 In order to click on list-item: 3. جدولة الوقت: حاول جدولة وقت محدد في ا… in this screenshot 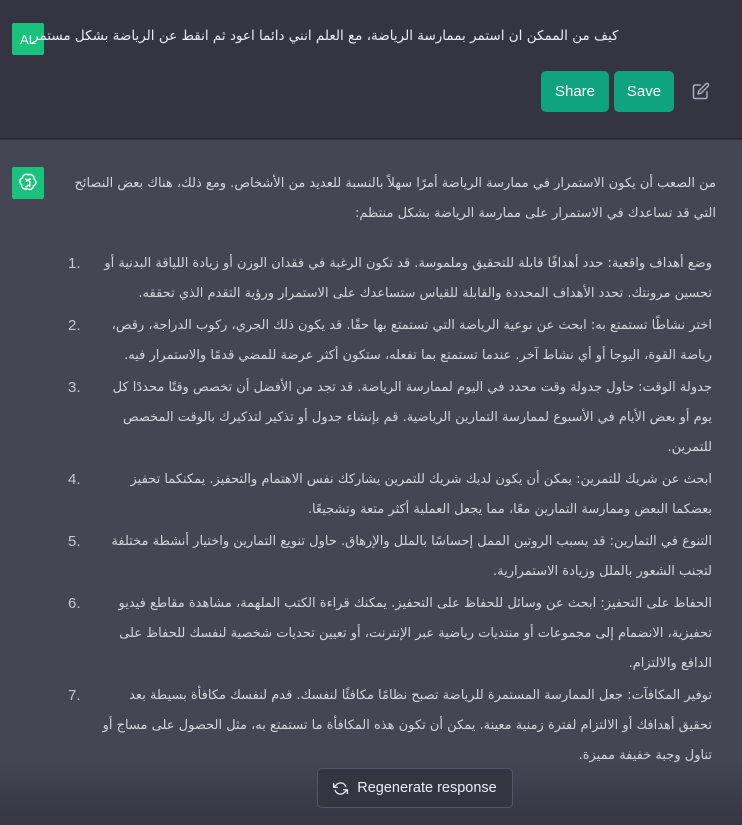, I will do `click(392, 418)`.